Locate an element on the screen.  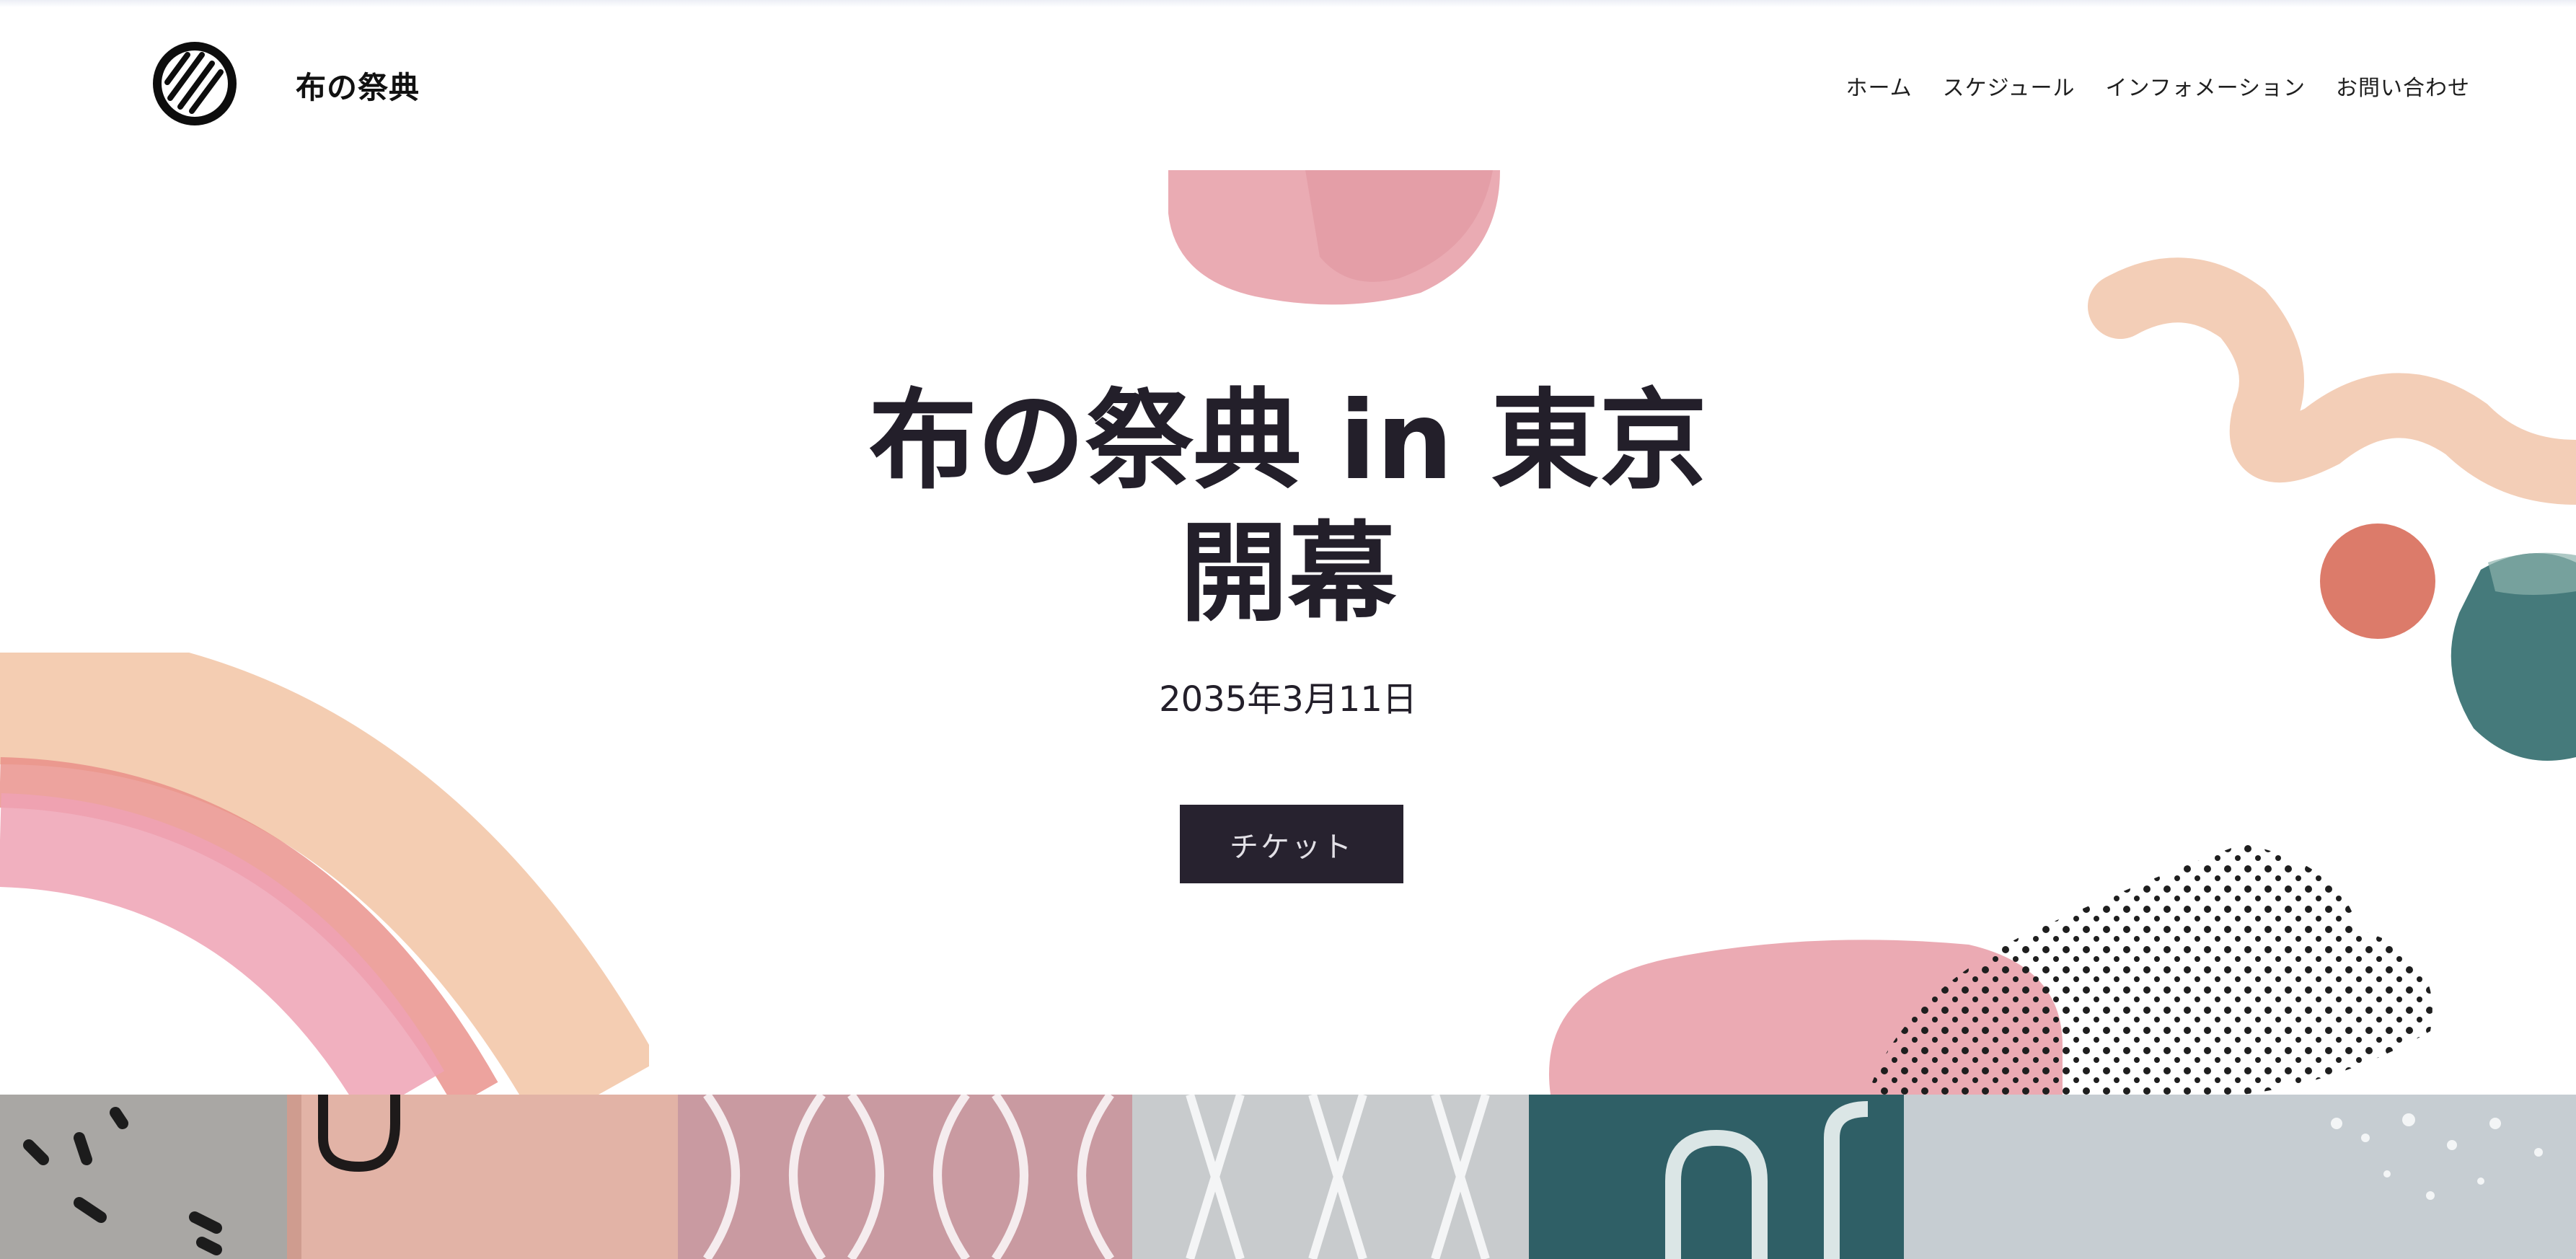
nav-contact: お問い合わせ is located at coordinates (2403, 86).